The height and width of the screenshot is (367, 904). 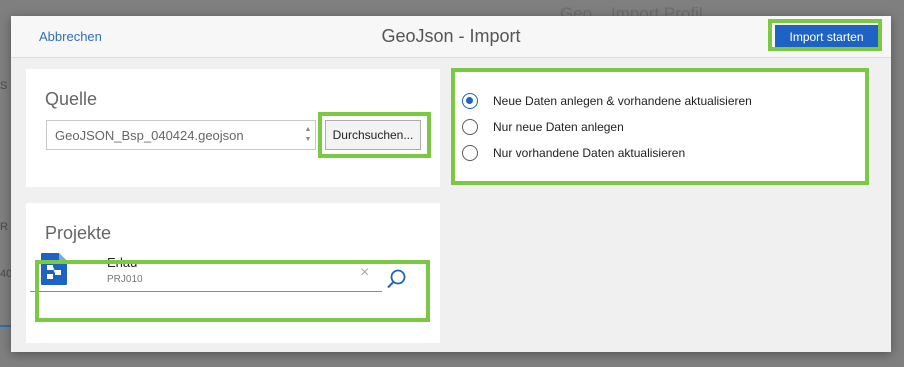 What do you see at coordinates (71, 99) in the screenshot?
I see `source-title: Quelle` at bounding box center [71, 99].